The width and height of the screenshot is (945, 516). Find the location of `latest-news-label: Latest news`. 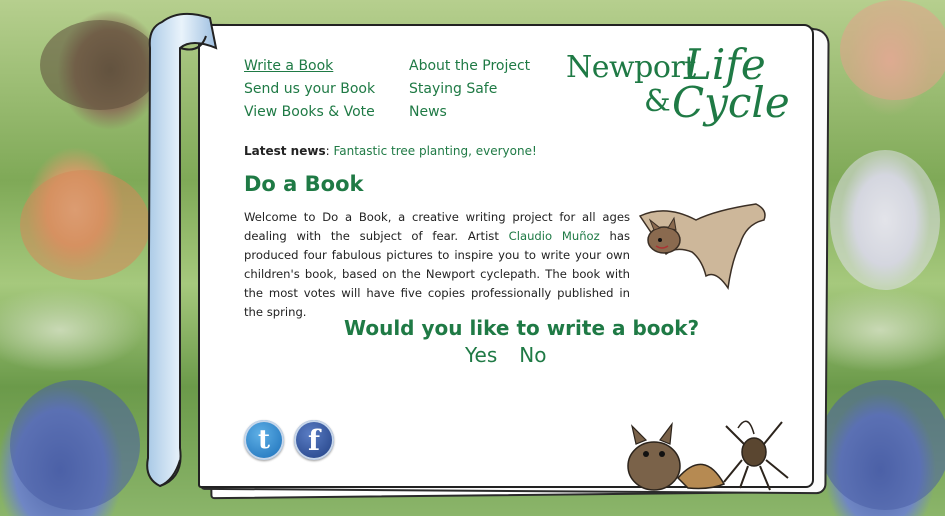

latest-news-label: Latest news is located at coordinates (285, 151).